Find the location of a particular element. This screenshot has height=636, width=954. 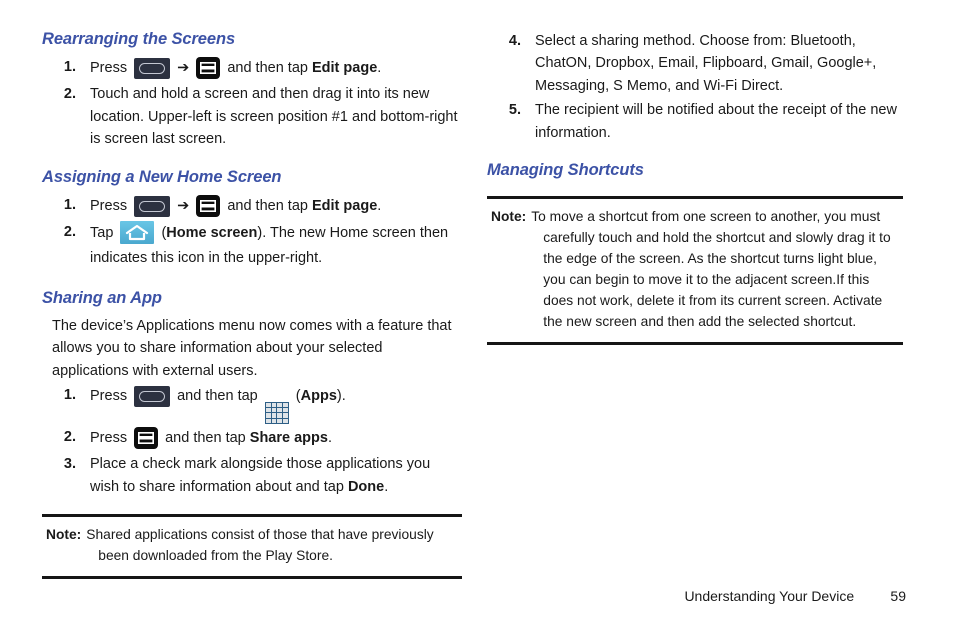

section-heading-assigning-a-new-home-screen: Assigning a New Home Screen is located at coordinates (162, 176).